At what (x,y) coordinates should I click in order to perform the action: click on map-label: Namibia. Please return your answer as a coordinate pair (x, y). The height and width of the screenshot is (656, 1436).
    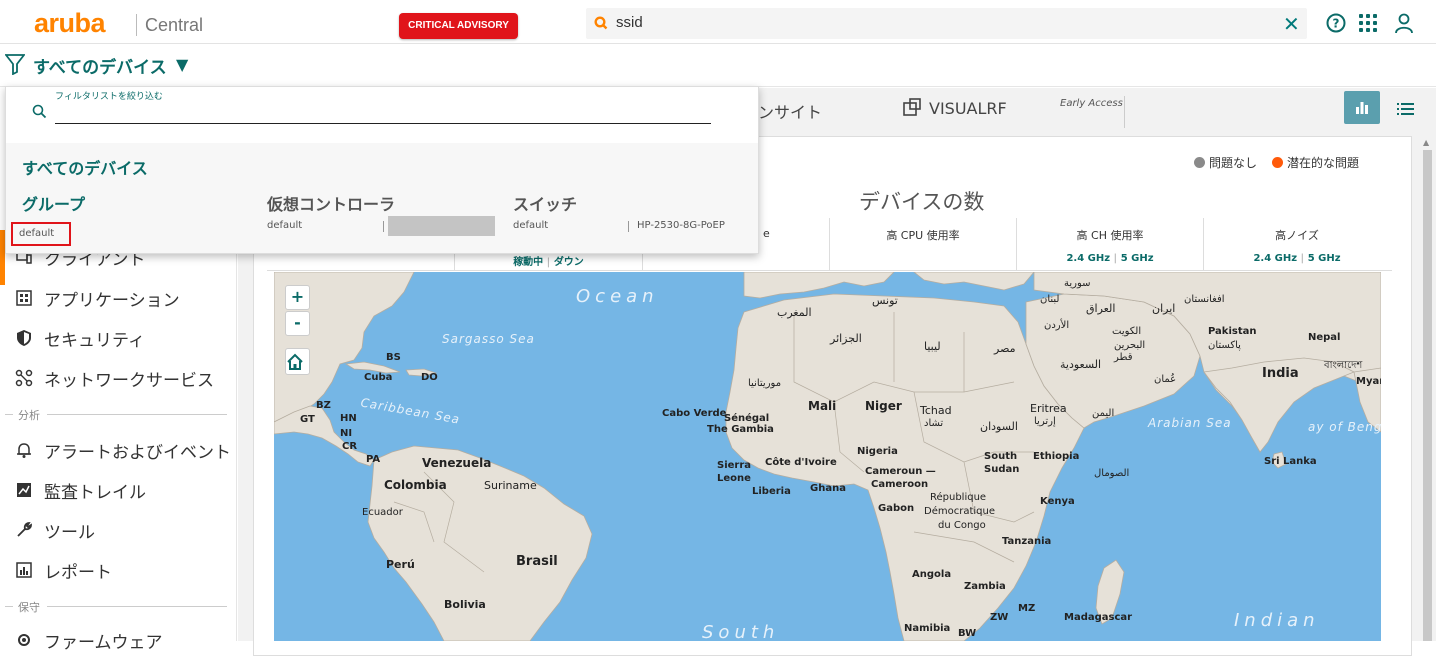
    Looking at the image, I should click on (927, 628).